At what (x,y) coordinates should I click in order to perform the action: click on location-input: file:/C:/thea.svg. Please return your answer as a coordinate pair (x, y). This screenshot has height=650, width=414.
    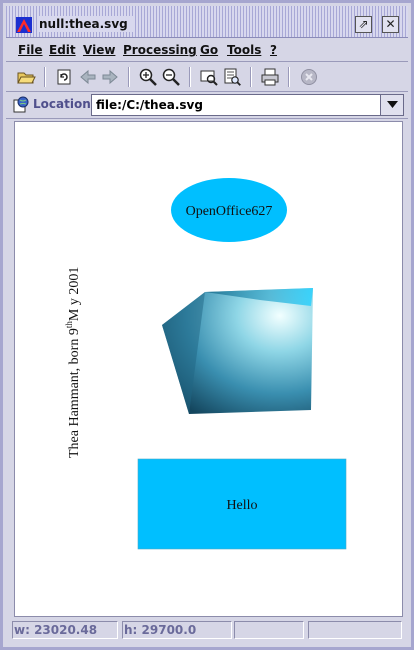
    Looking at the image, I should click on (236, 105).